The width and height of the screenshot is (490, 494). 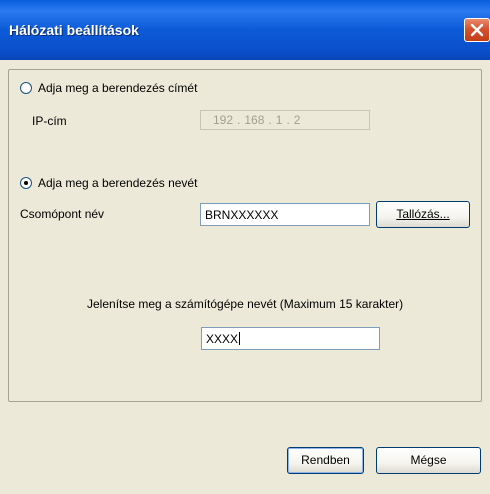 What do you see at coordinates (297, 120) in the screenshot?
I see `ip-octet-4: 2` at bounding box center [297, 120].